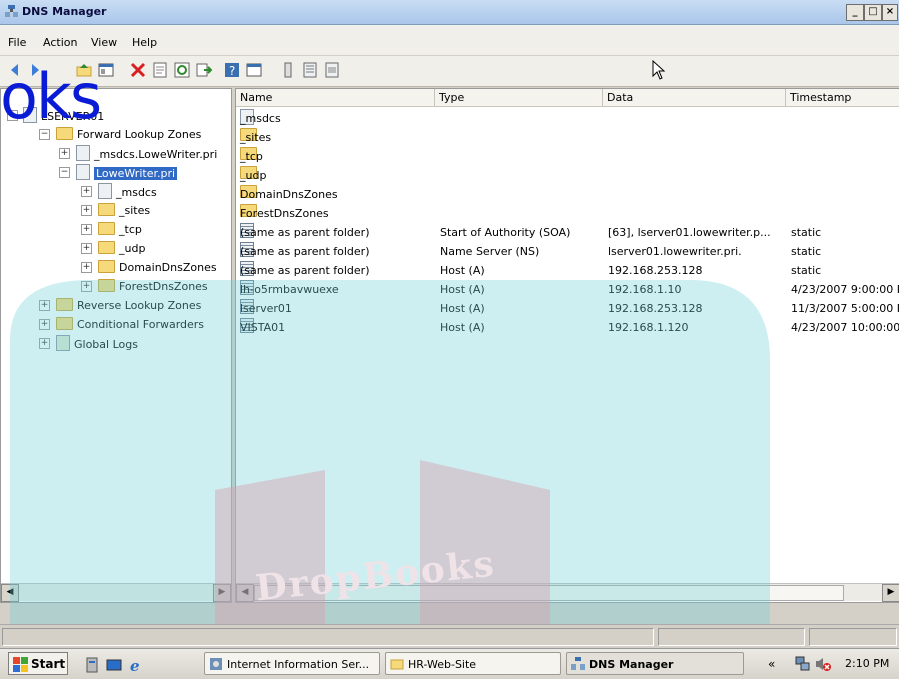 This screenshot has width=899, height=679. I want to click on show-desktop-icon, so click(114, 665).